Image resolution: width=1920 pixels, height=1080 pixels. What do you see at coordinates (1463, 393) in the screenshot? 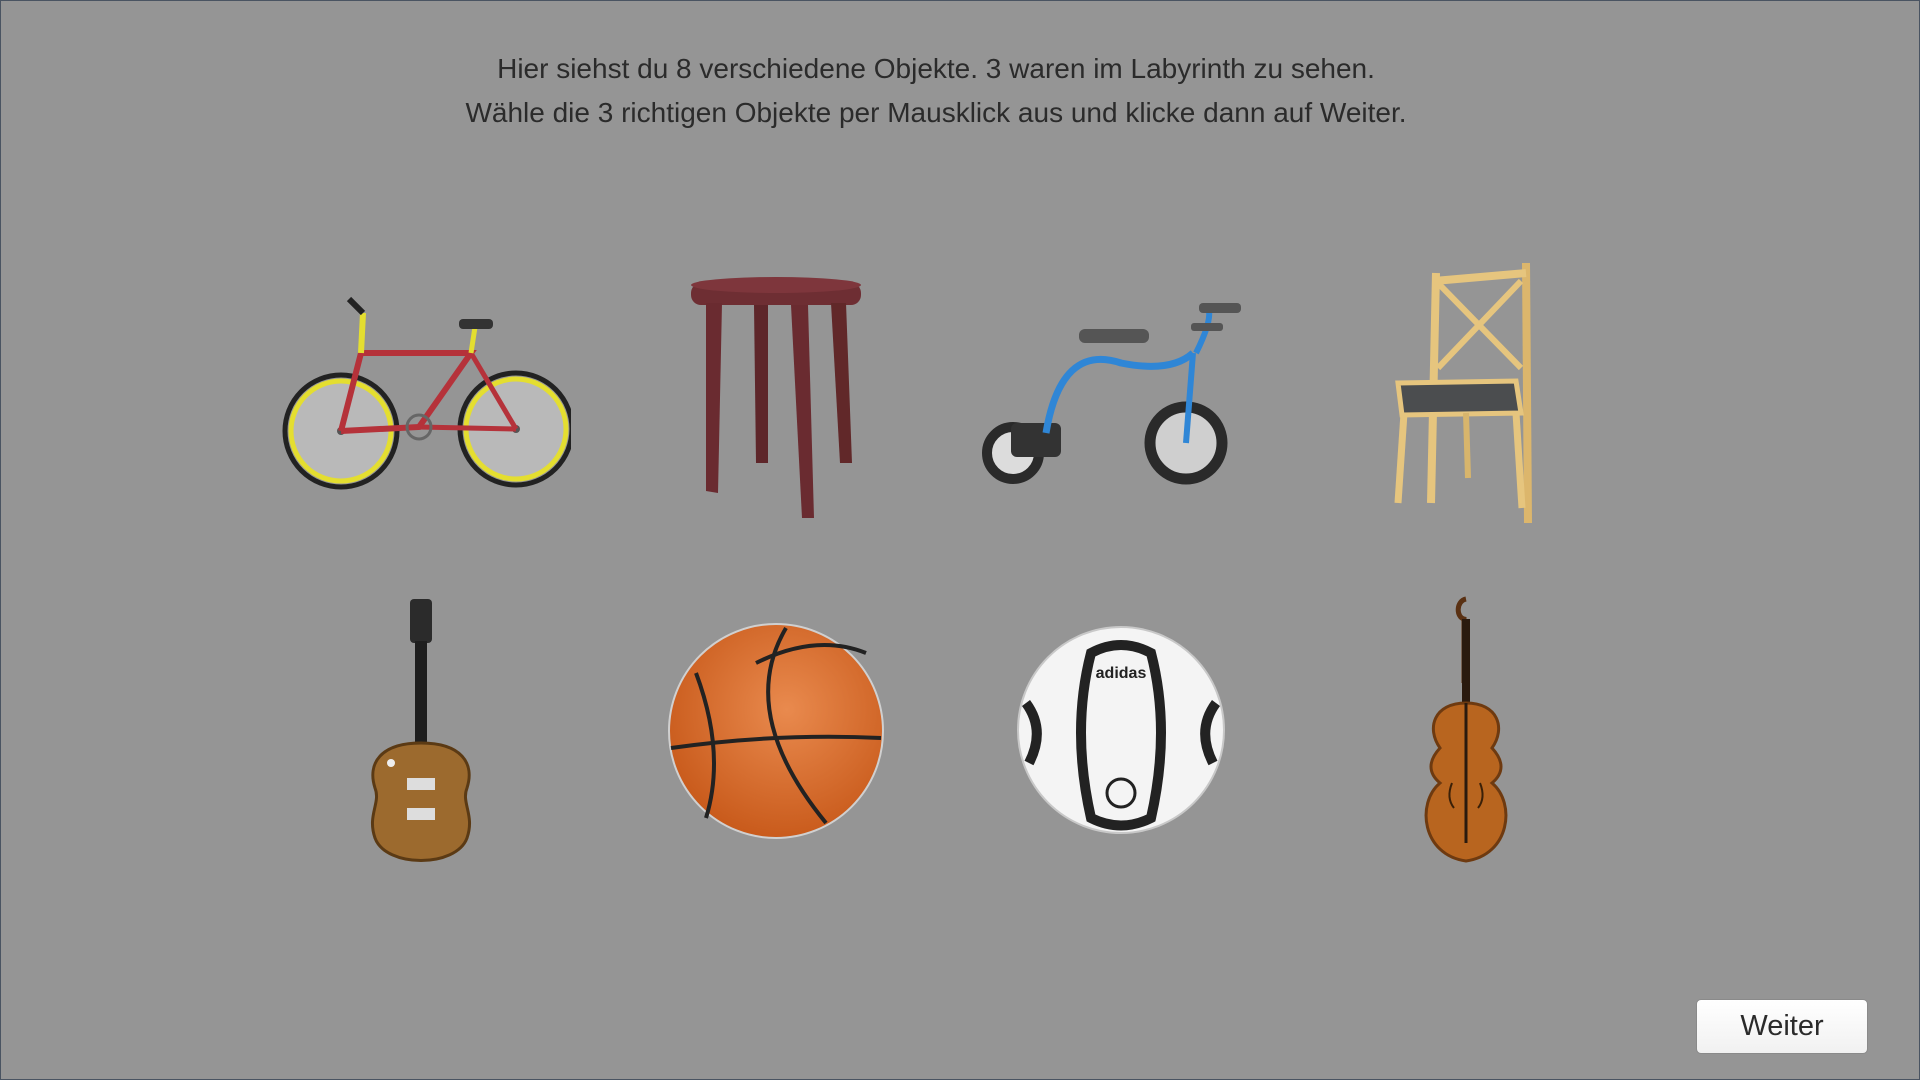
I see `chair-icon` at bounding box center [1463, 393].